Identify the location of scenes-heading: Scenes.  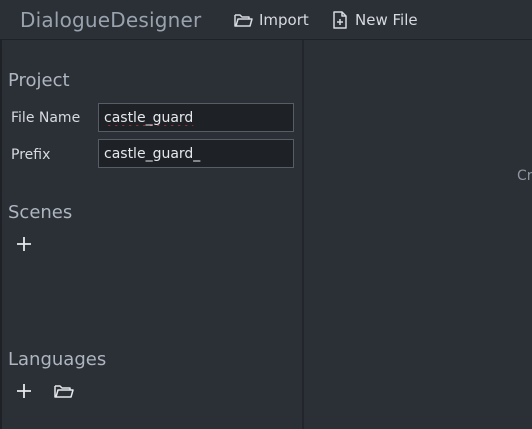
(40, 212).